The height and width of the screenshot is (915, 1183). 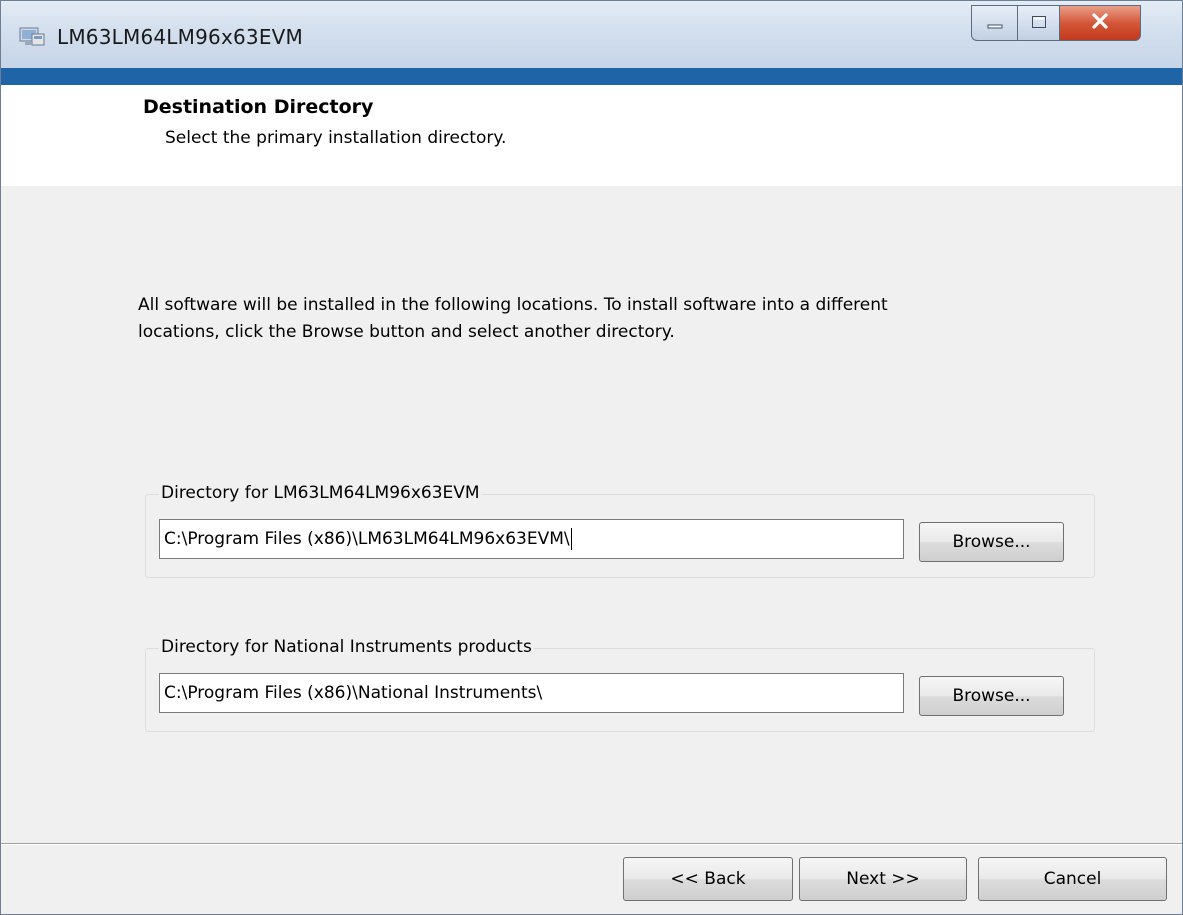 I want to click on title-bar: LM63LM64LM96x63EVM, so click(x=591, y=34).